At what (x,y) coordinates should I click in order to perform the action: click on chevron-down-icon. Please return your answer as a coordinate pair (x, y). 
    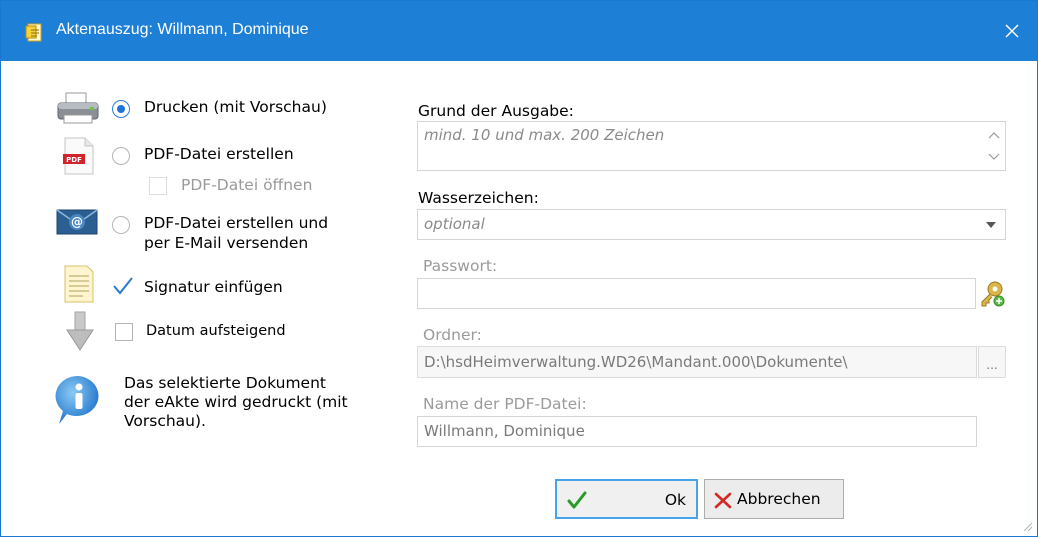
    Looking at the image, I should click on (991, 225).